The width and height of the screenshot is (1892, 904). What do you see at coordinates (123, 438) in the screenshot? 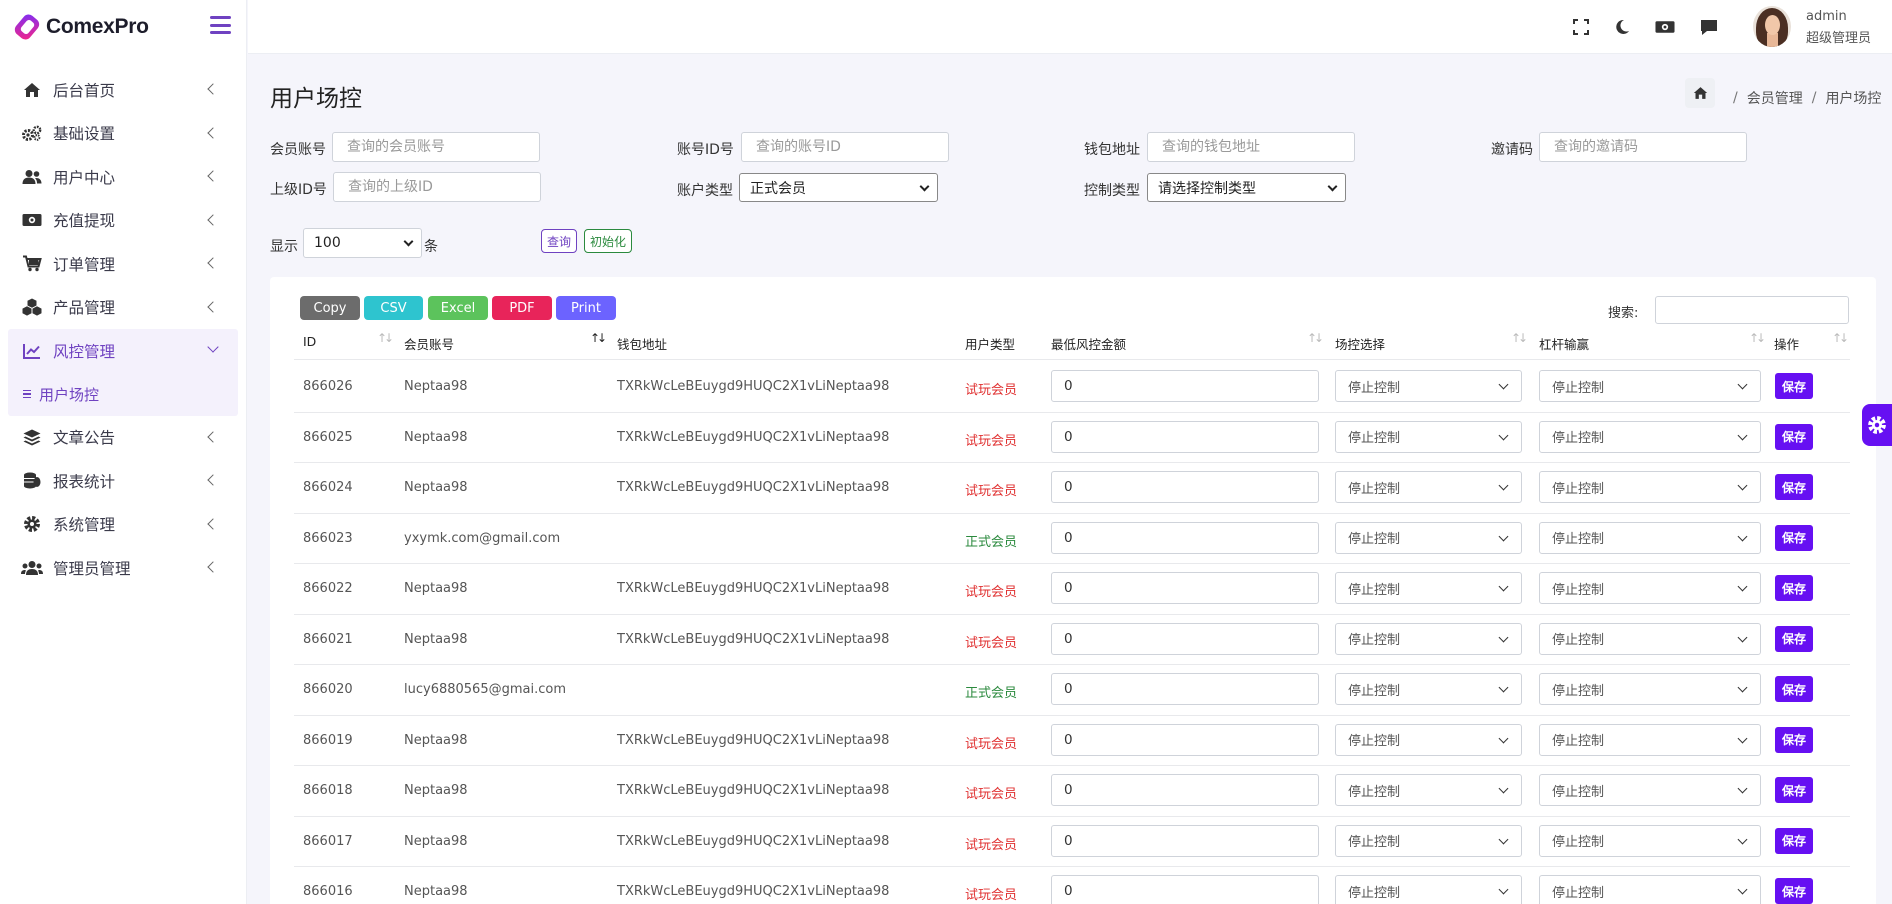
I see `sidebar-item-announcements: 文章公告` at bounding box center [123, 438].